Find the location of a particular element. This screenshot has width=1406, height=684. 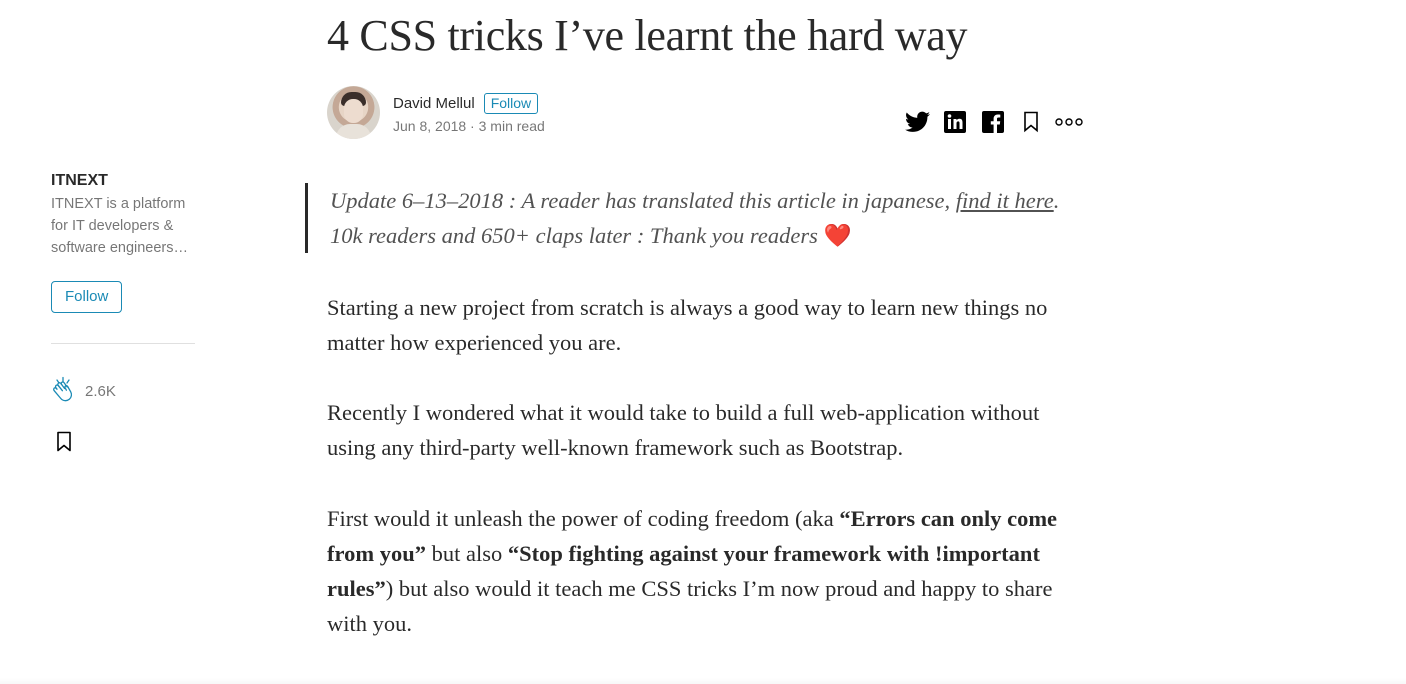

facebook-icon is located at coordinates (993, 122).